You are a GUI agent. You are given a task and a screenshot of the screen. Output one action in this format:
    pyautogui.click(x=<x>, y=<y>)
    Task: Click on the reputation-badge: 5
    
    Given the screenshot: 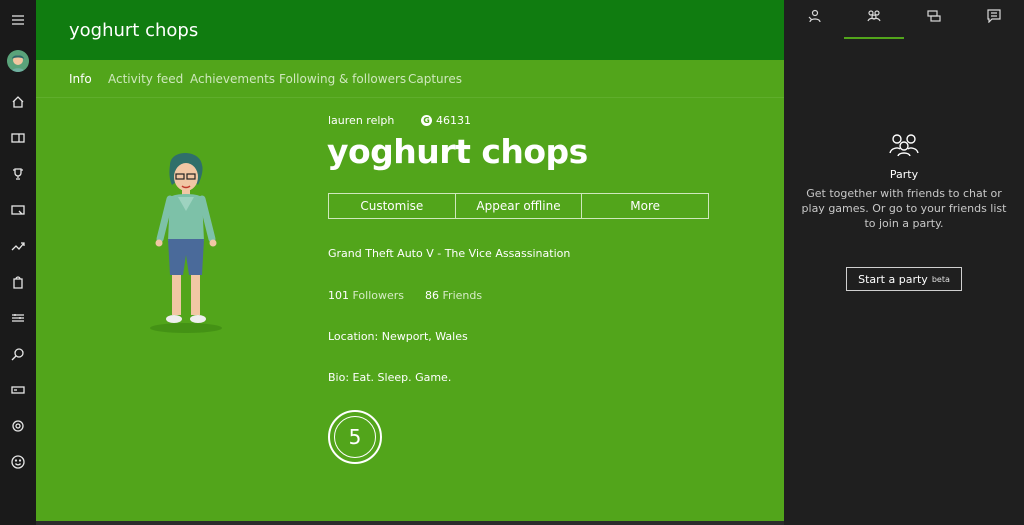 What is the action you would take?
    pyautogui.click(x=355, y=437)
    